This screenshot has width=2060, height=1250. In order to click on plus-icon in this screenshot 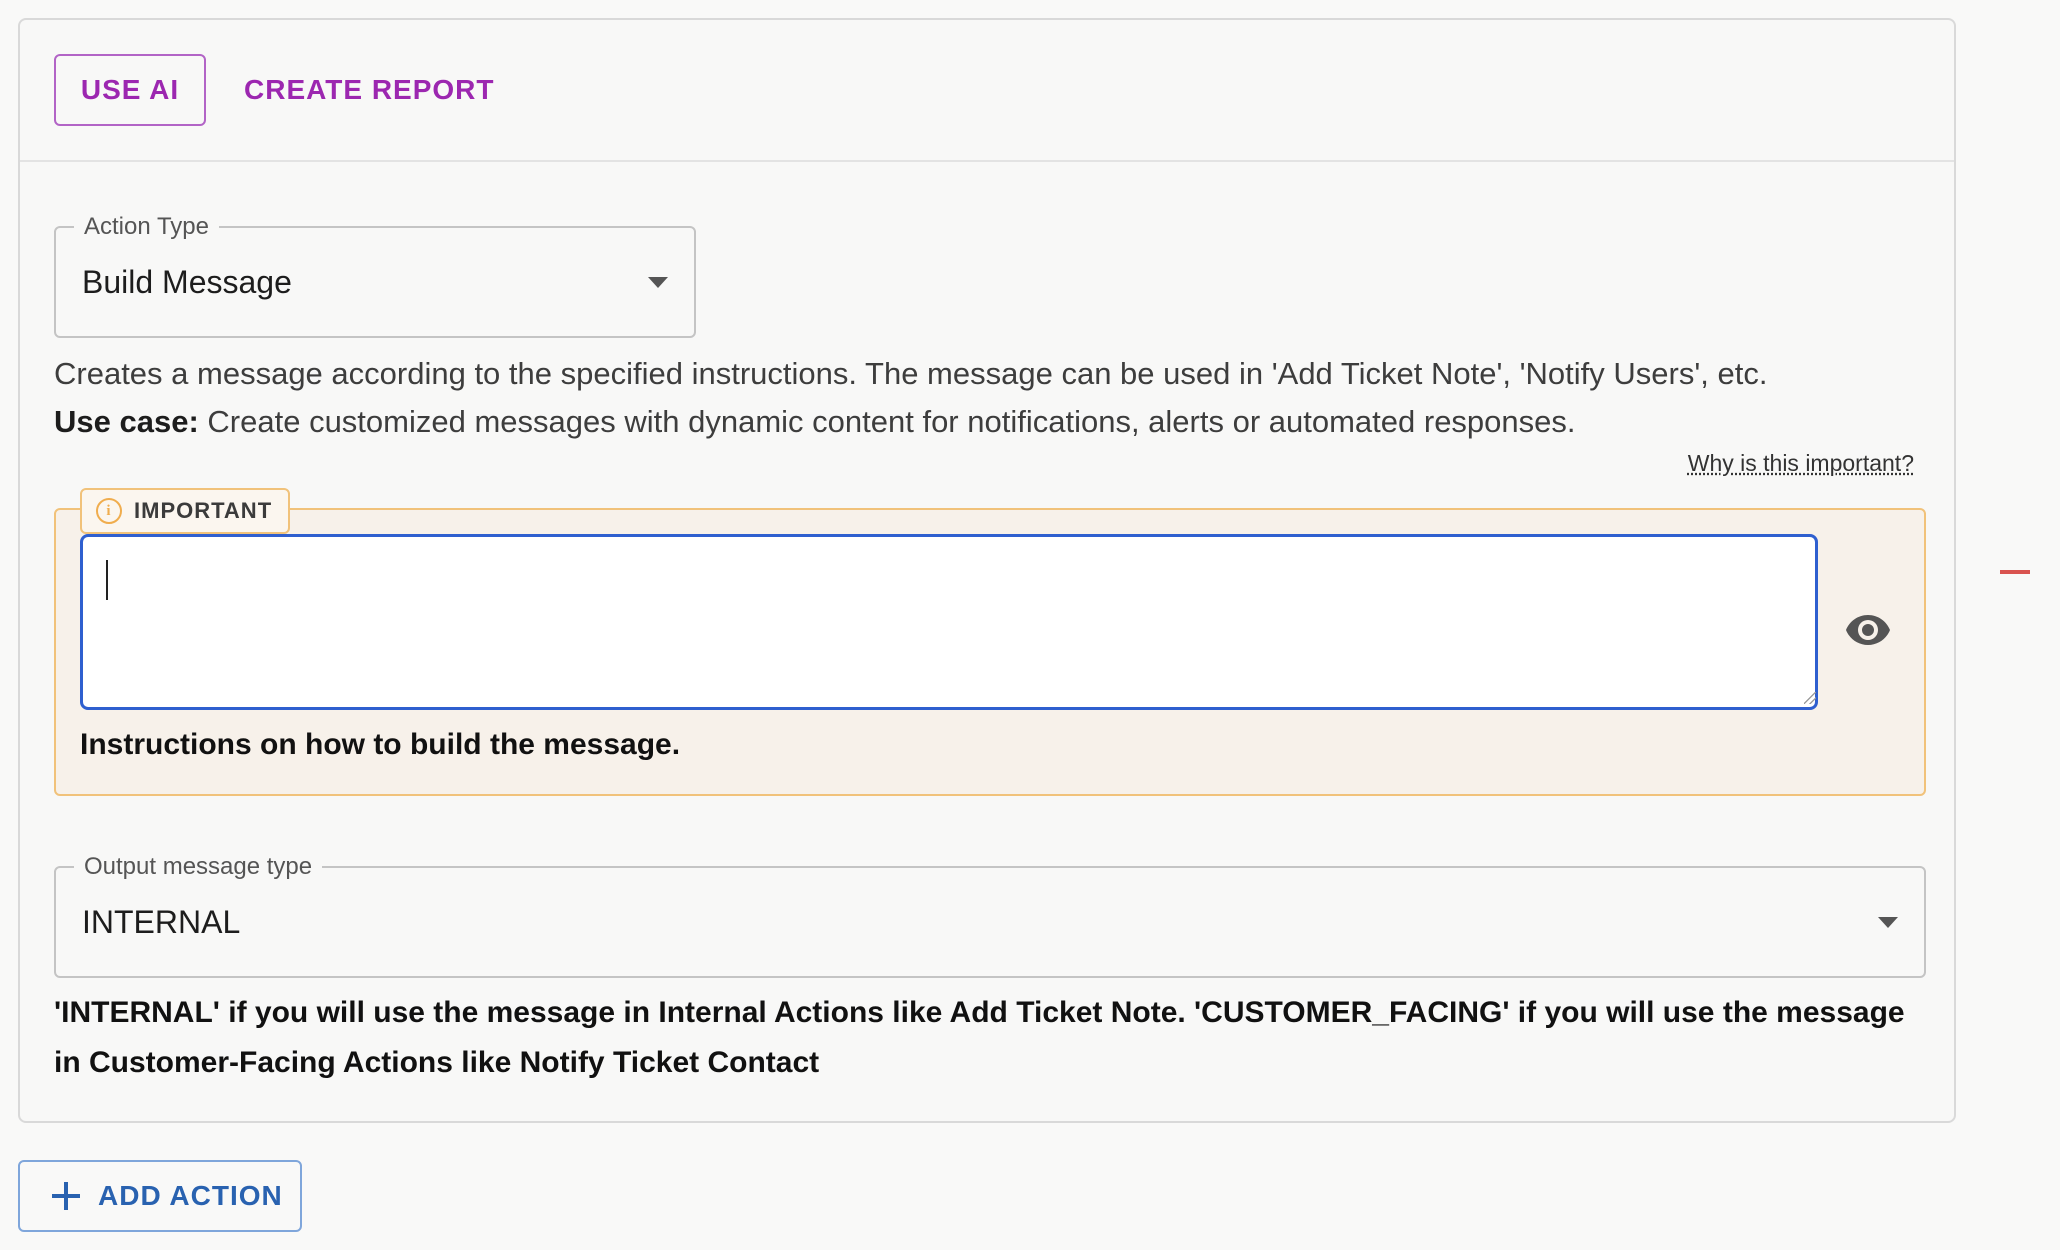, I will do `click(66, 1196)`.